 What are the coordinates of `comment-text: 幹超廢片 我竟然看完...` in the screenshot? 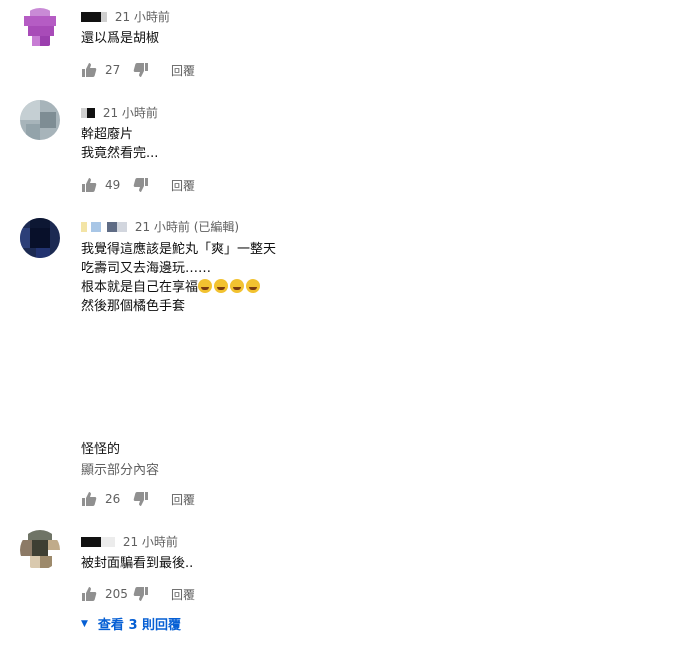 It's located at (119, 144).